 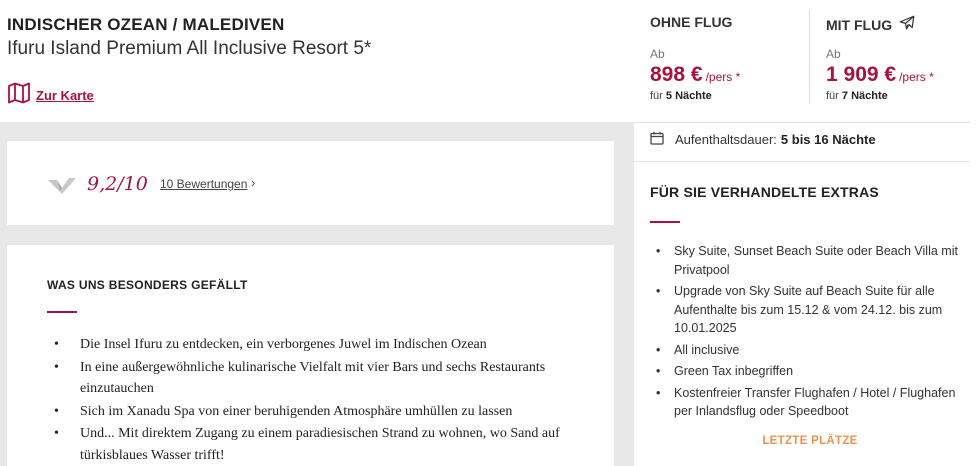 I want to click on calendar-icon, so click(x=662, y=139).